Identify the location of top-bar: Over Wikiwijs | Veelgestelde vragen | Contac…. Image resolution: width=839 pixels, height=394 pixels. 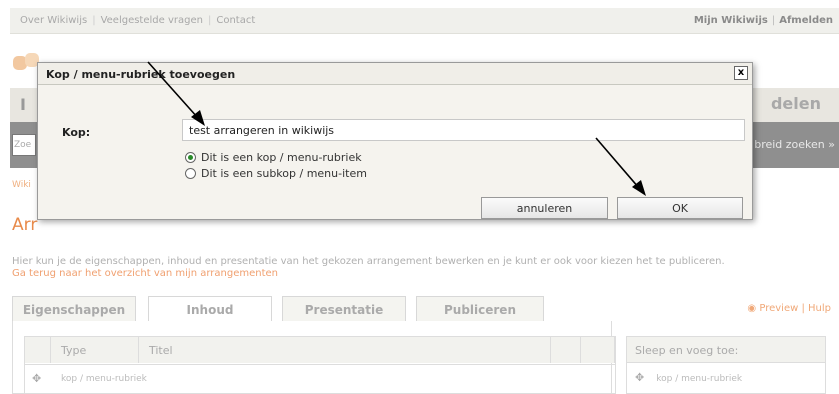
(424, 21).